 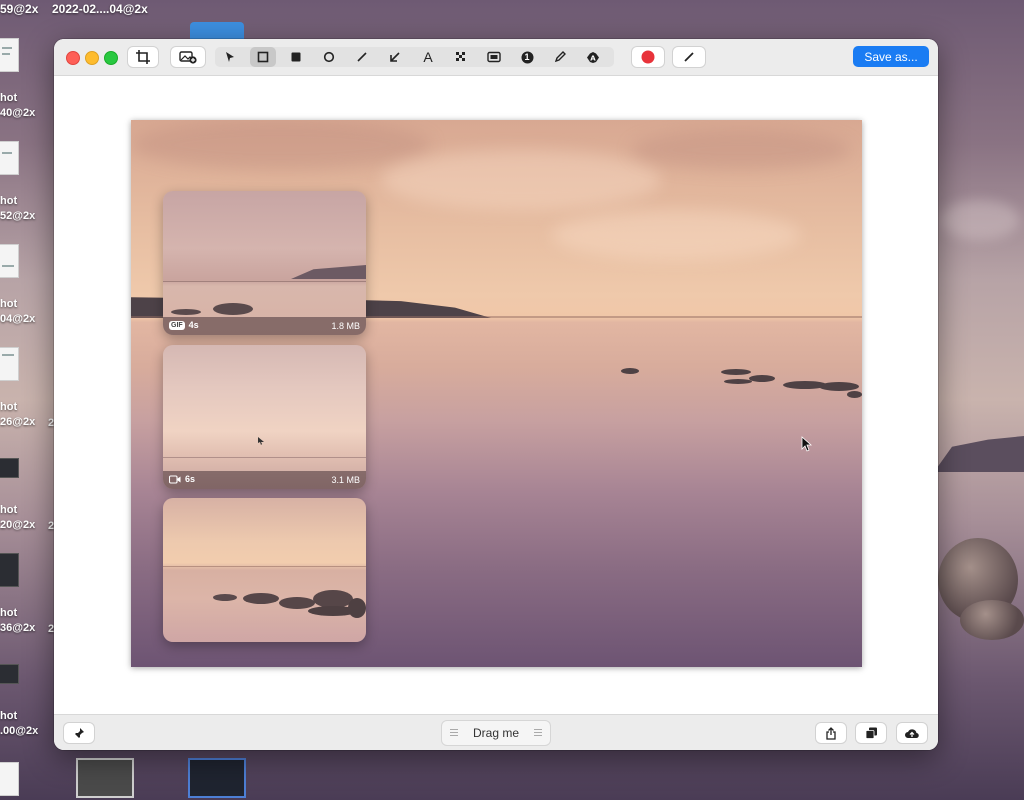 I want to click on blur-icon: A, so click(x=593, y=57).